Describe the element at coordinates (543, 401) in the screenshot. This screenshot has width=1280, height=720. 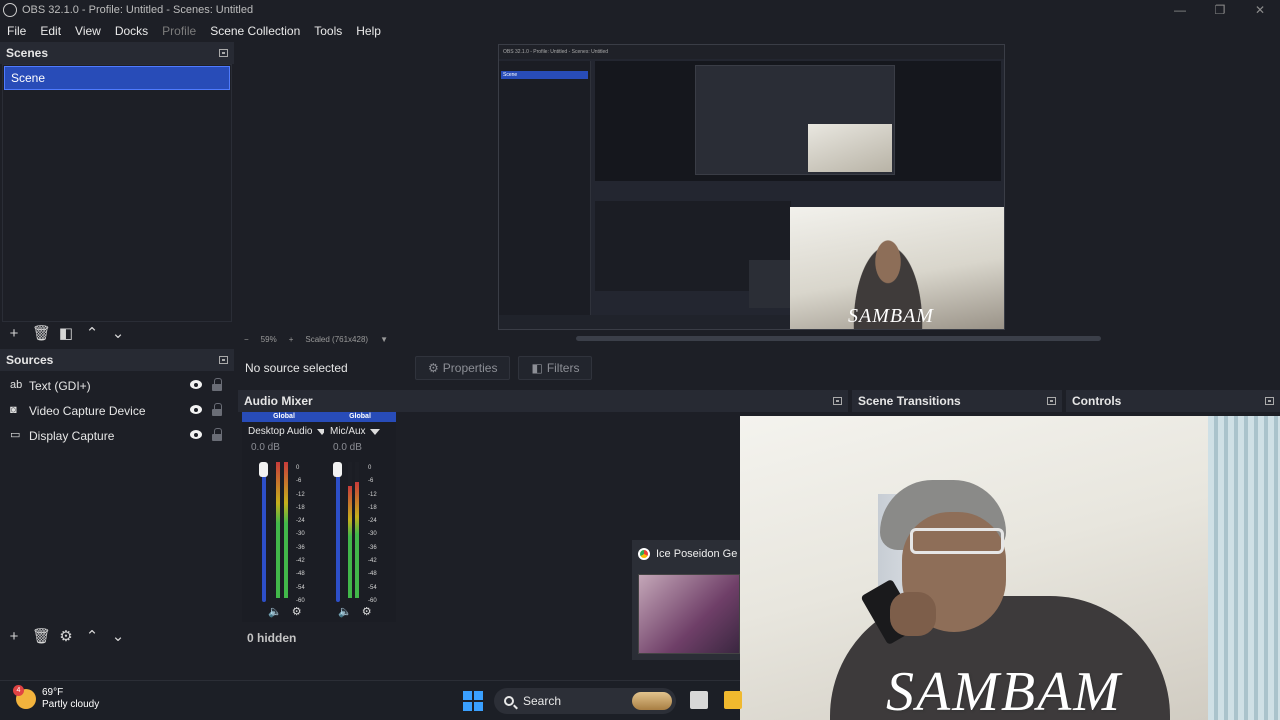
I see `audio-mixer-header: Audio Mixer` at that location.